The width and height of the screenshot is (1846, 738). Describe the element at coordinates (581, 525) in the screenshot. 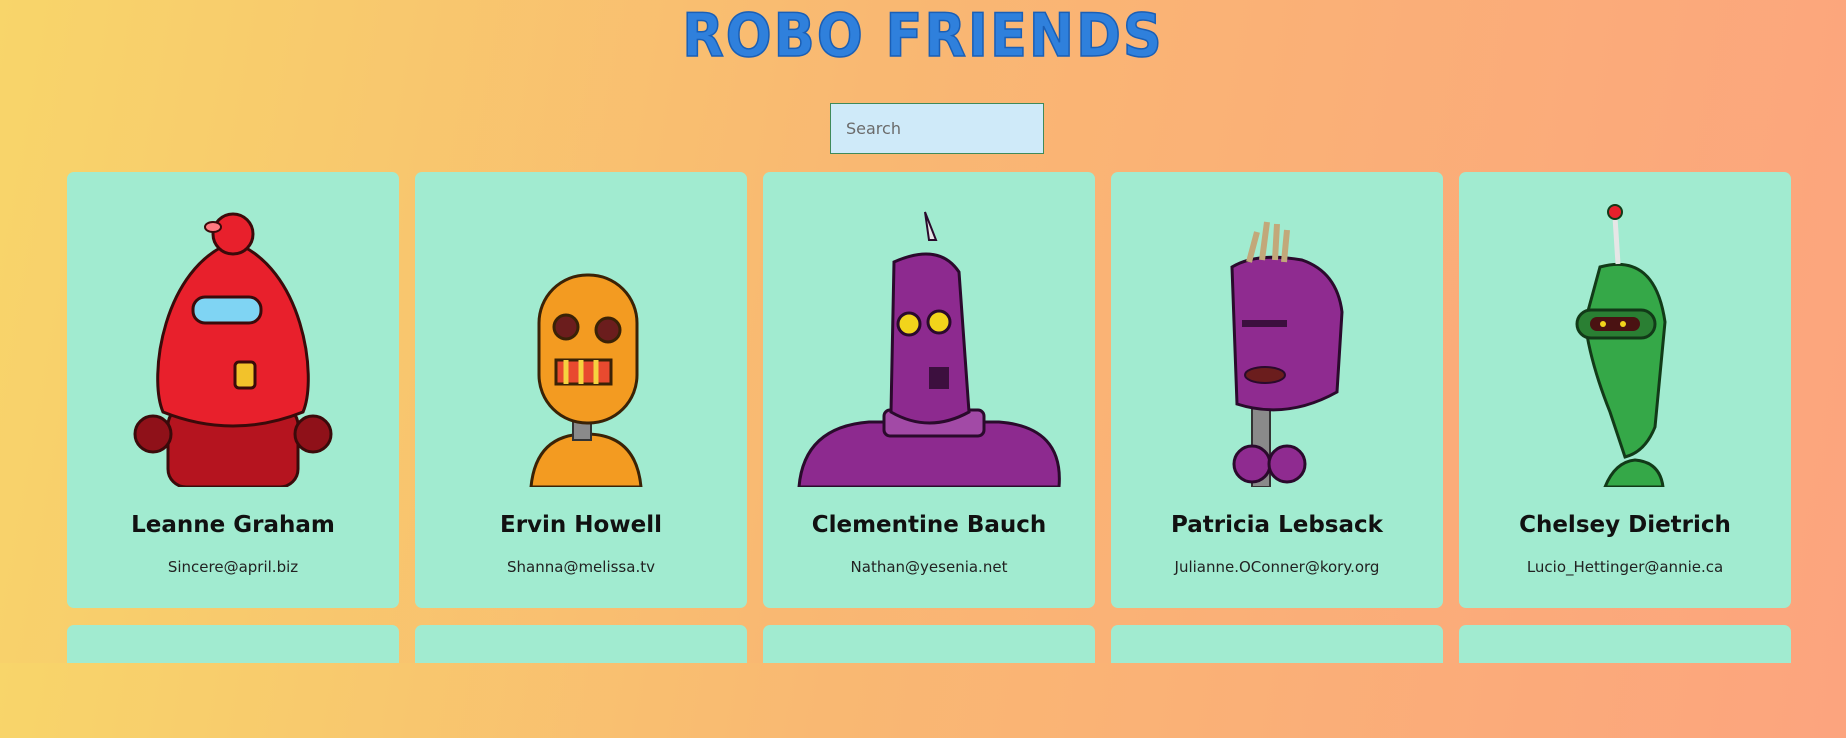

I see `robot-name: Ervin Howell` at that location.